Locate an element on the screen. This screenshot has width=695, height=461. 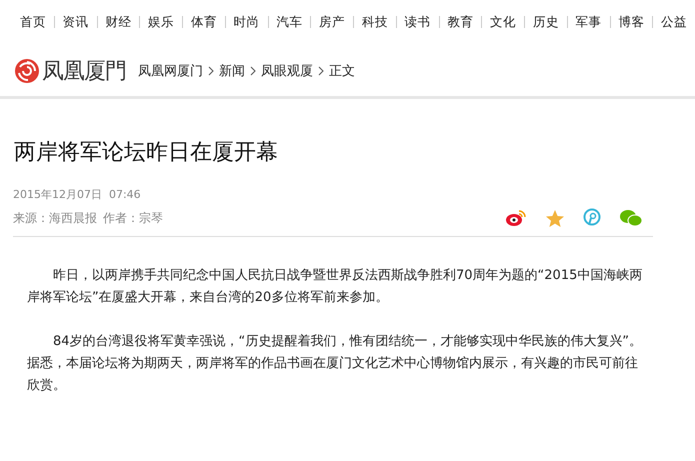
article-paragraph: 84岁的台湾退役将军黄幸强说，“历史提醒着我们，惟有团结统一，才能够实现中华民族的伟大复兴”。据悉，本届论坛将为期两天，两岸将军的作品书画在厦门文化艺术中心博物馆内展示，有兴趣的市民可前往欣赏。 is located at coordinates (335, 364).